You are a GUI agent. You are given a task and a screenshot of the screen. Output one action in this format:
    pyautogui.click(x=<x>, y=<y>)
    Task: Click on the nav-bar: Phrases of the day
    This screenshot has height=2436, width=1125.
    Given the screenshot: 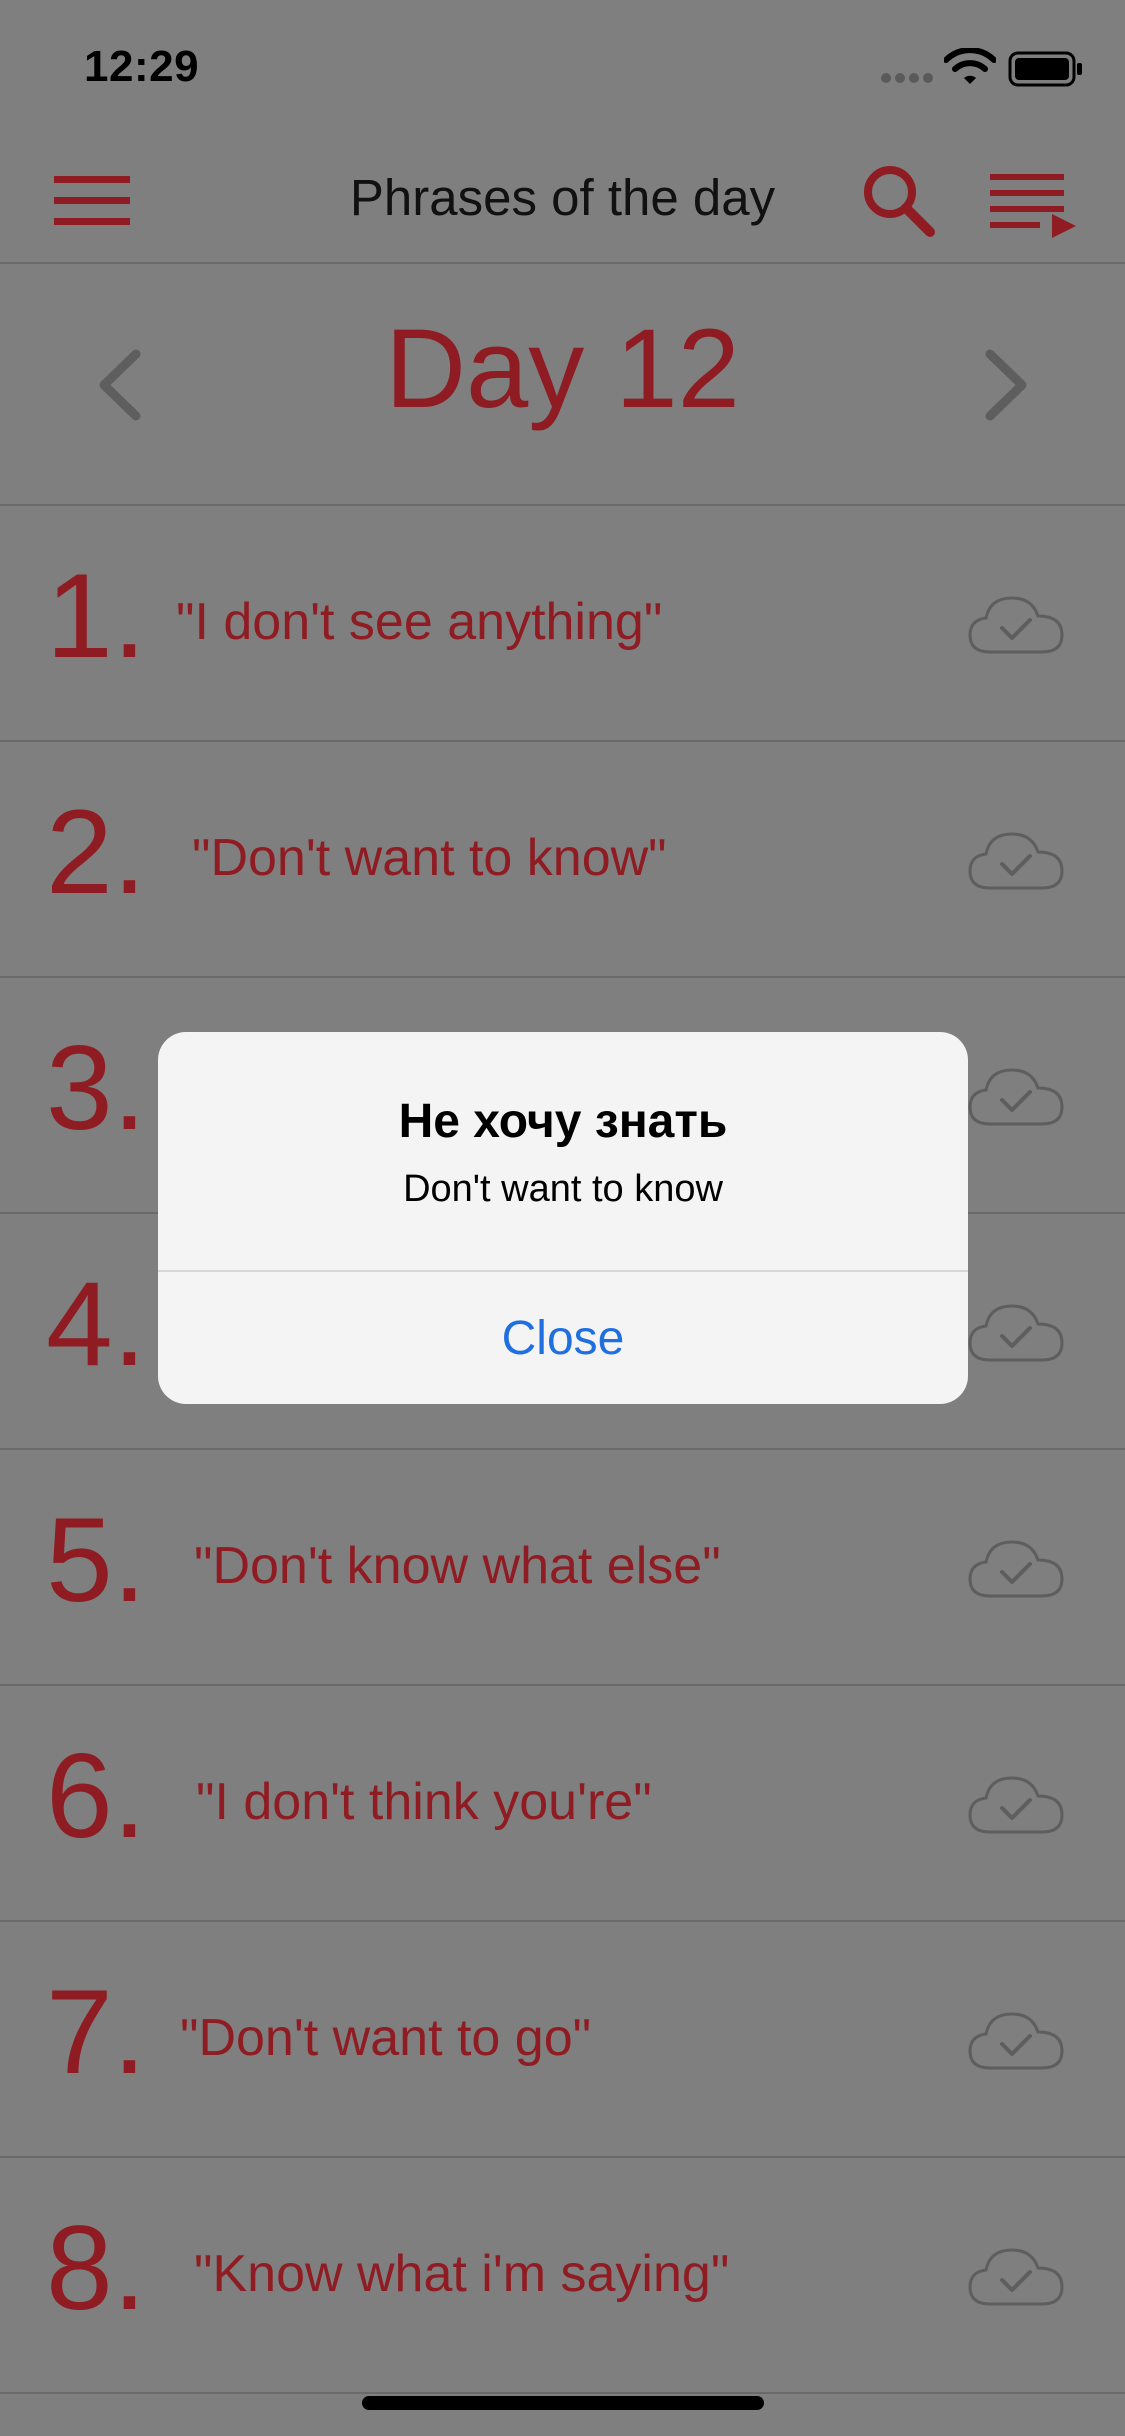 What is the action you would take?
    pyautogui.click(x=562, y=198)
    